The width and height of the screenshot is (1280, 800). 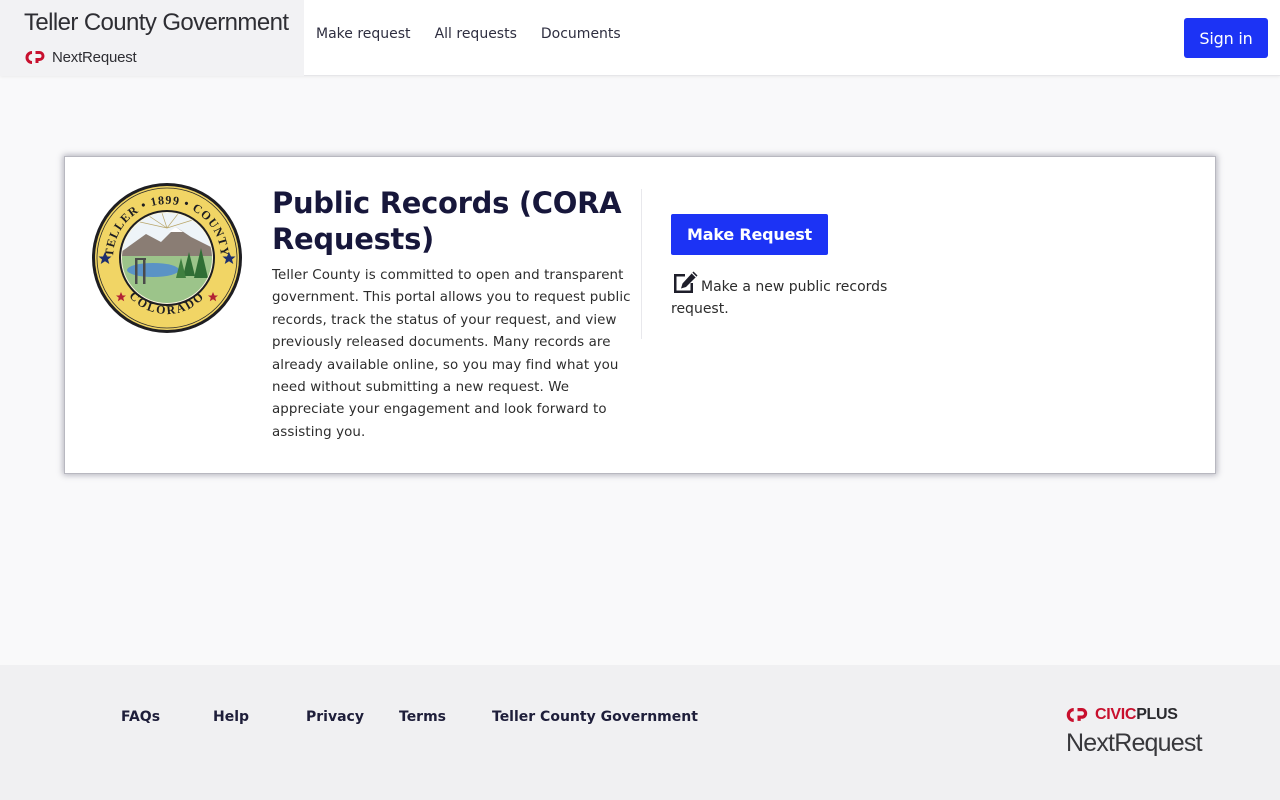 What do you see at coordinates (581, 34) in the screenshot?
I see `nav-documents: Documents` at bounding box center [581, 34].